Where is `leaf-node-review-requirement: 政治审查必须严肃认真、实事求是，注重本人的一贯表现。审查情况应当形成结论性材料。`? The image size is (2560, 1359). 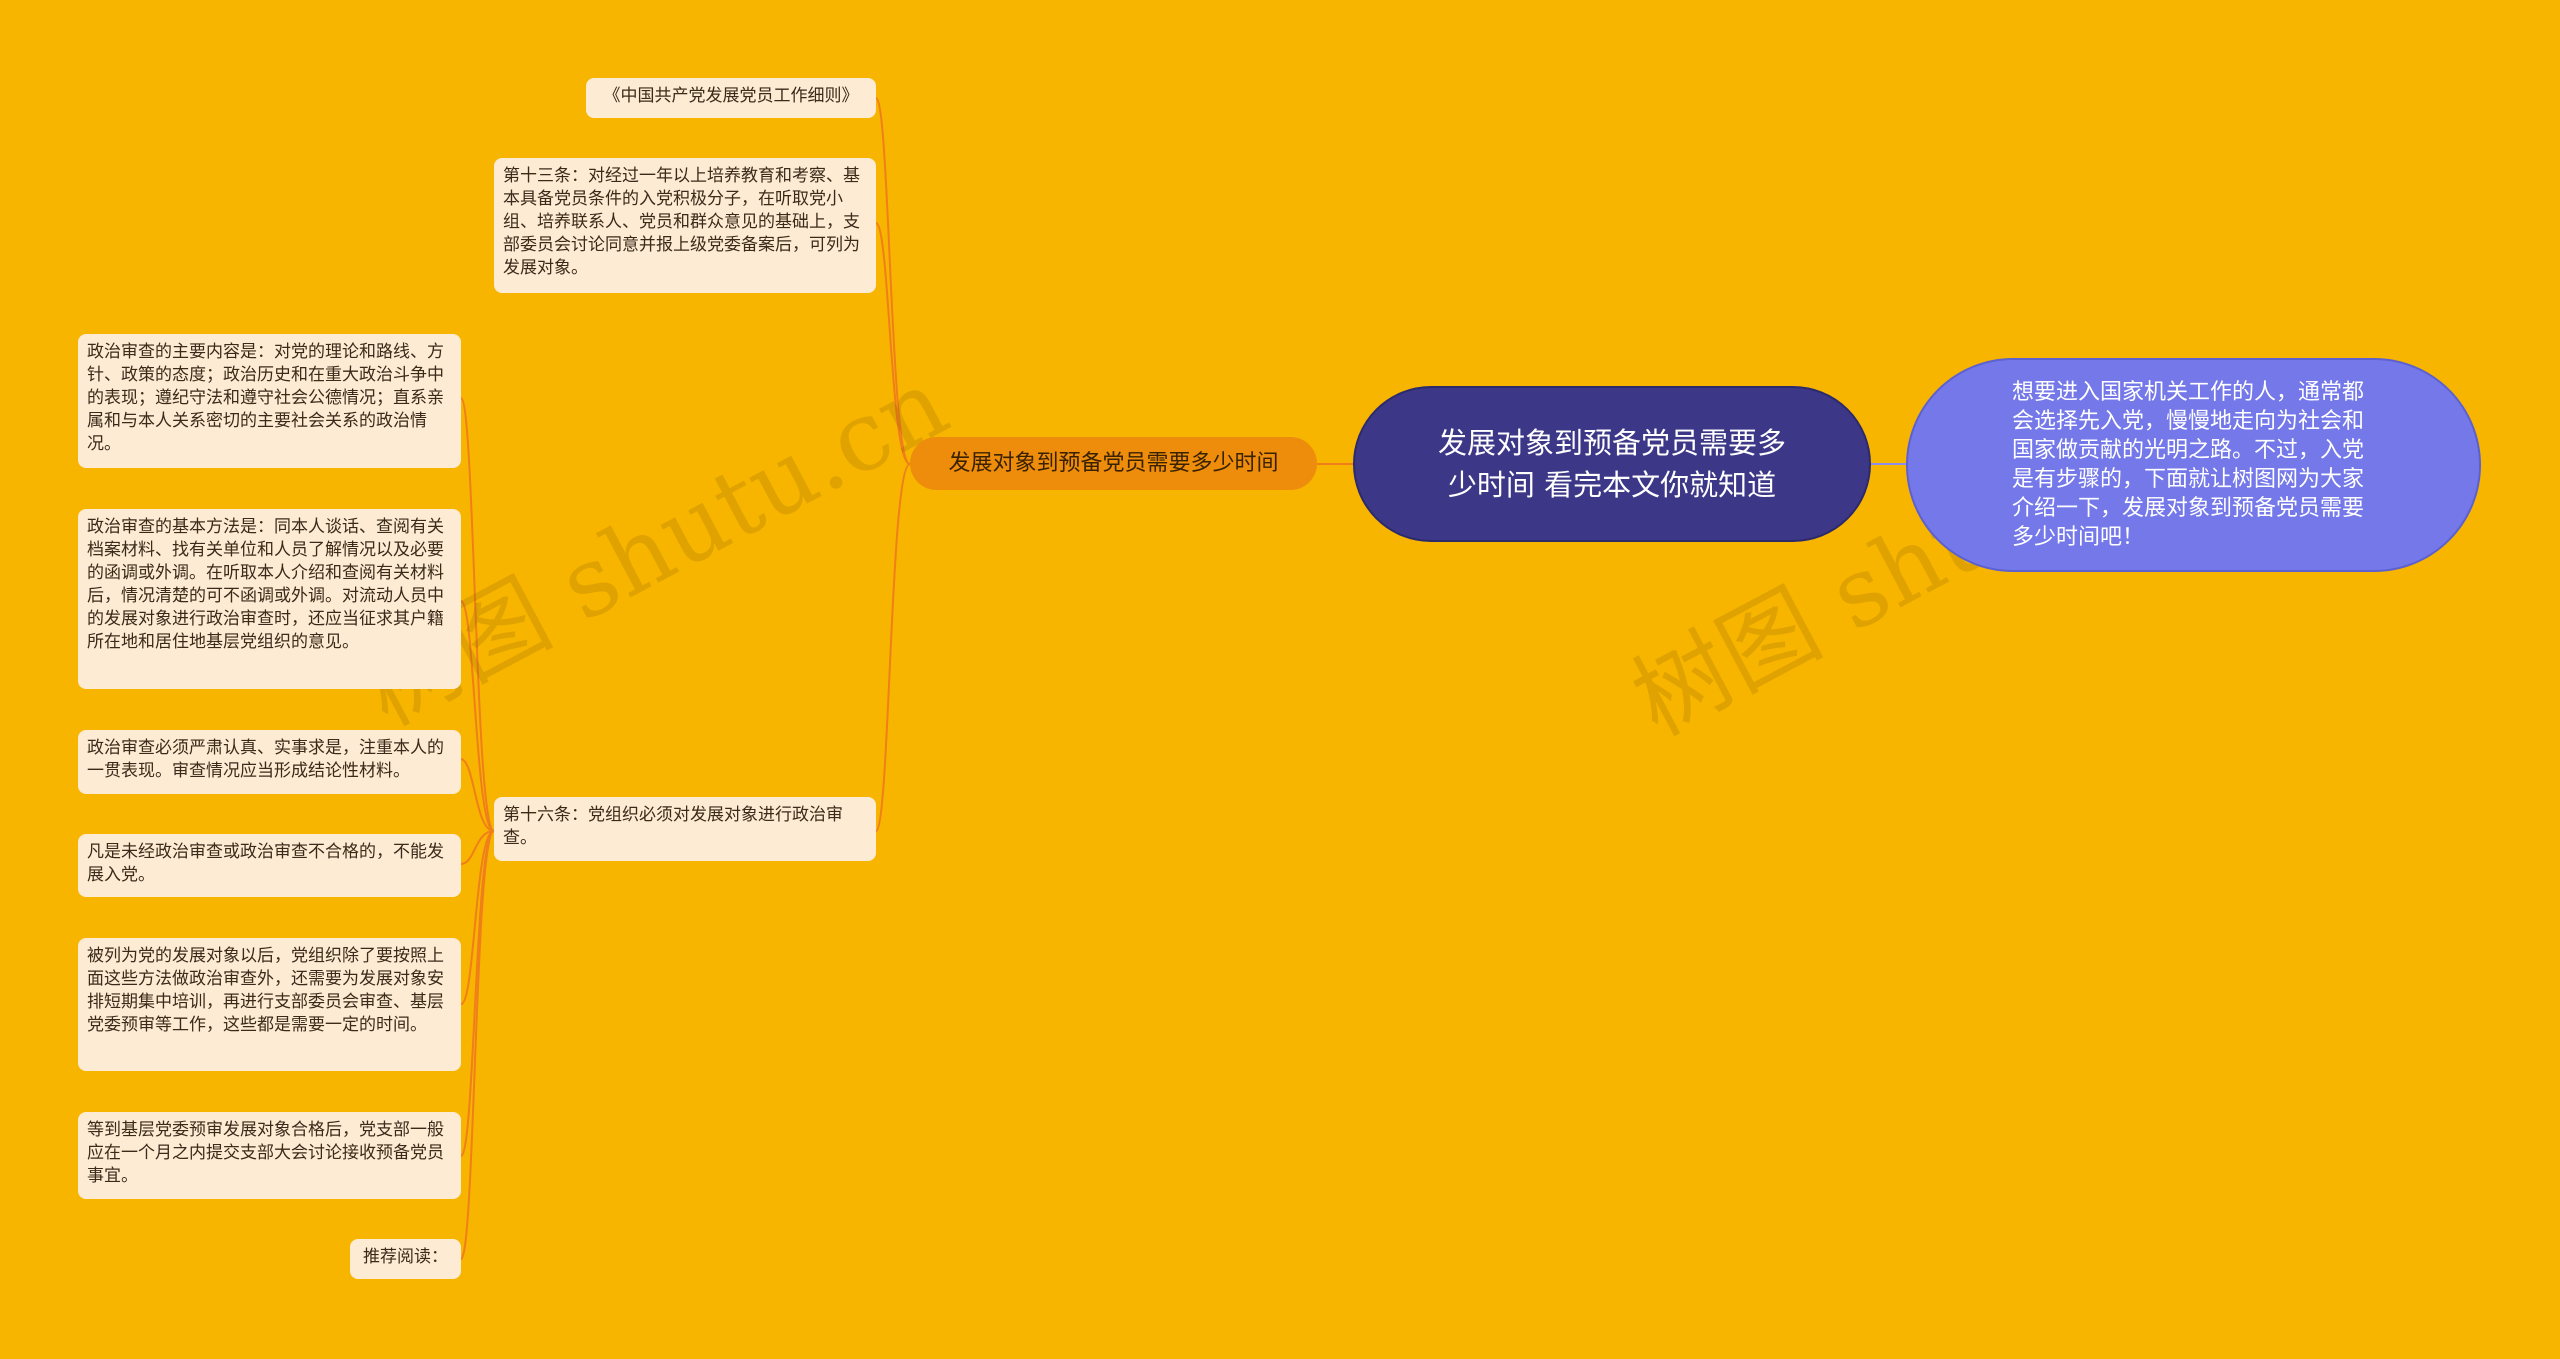
leaf-node-review-requirement: 政治审查必须严肃认真、实事求是，注重本人的一贯表现。审查情况应当形成结论性材料。 is located at coordinates (269, 762).